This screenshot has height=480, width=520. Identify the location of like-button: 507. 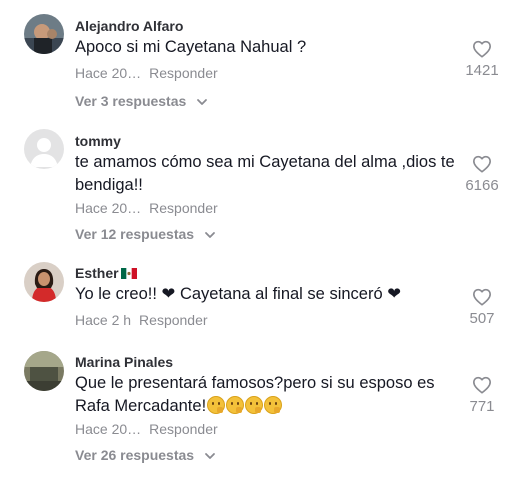
(482, 307).